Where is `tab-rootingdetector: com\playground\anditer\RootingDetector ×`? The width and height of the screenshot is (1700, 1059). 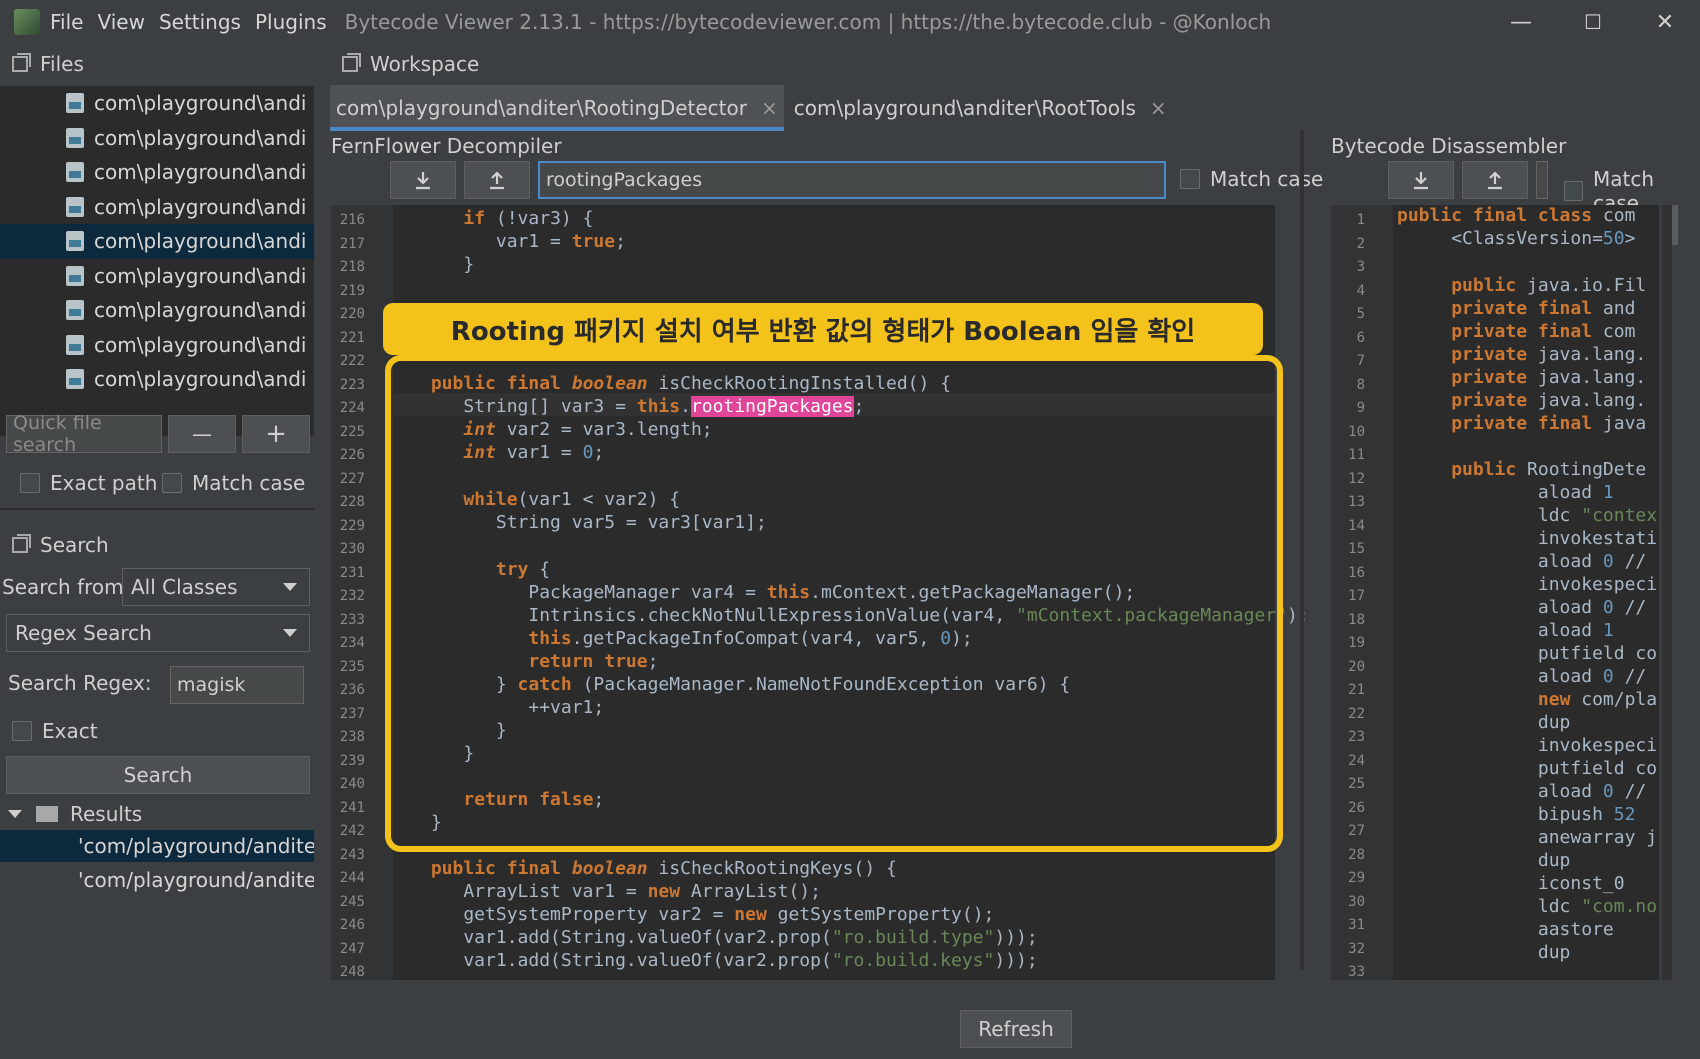
tab-rootingdetector: com\playground\anditer\RootingDetector × is located at coordinates (557, 108).